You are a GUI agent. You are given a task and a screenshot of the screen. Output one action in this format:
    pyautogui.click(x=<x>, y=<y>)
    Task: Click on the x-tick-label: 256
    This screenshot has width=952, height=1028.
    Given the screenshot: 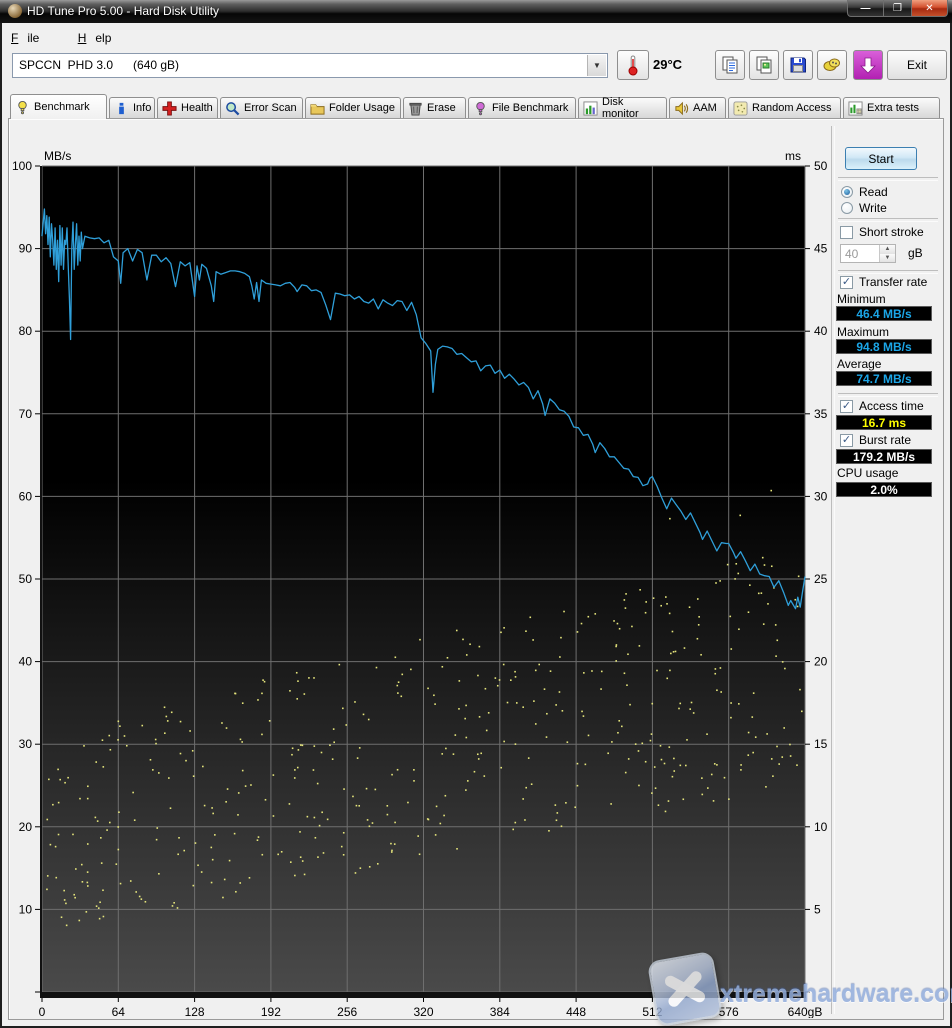 What is the action you would take?
    pyautogui.click(x=347, y=1011)
    